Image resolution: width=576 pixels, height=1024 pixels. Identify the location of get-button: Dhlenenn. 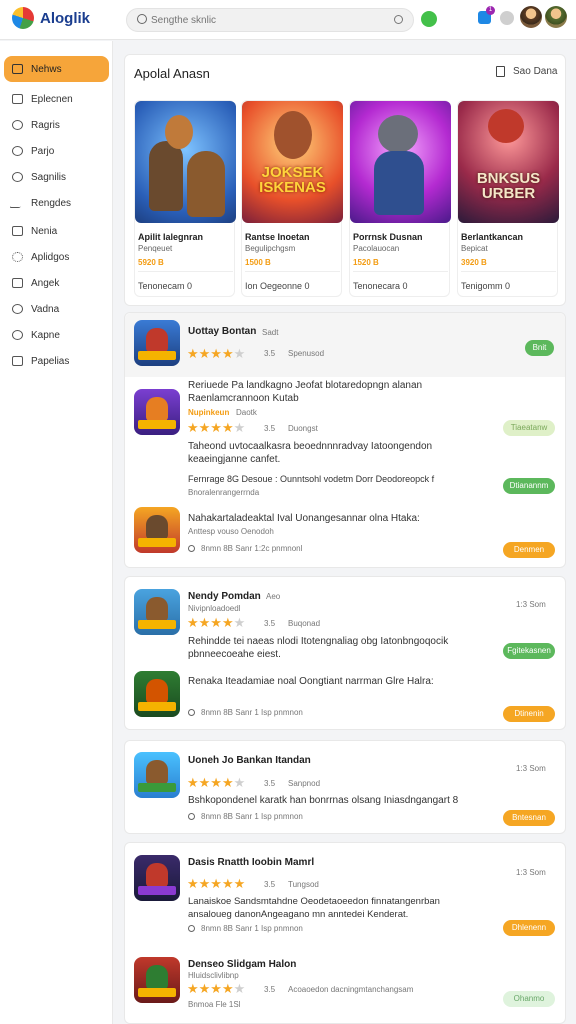
(529, 928).